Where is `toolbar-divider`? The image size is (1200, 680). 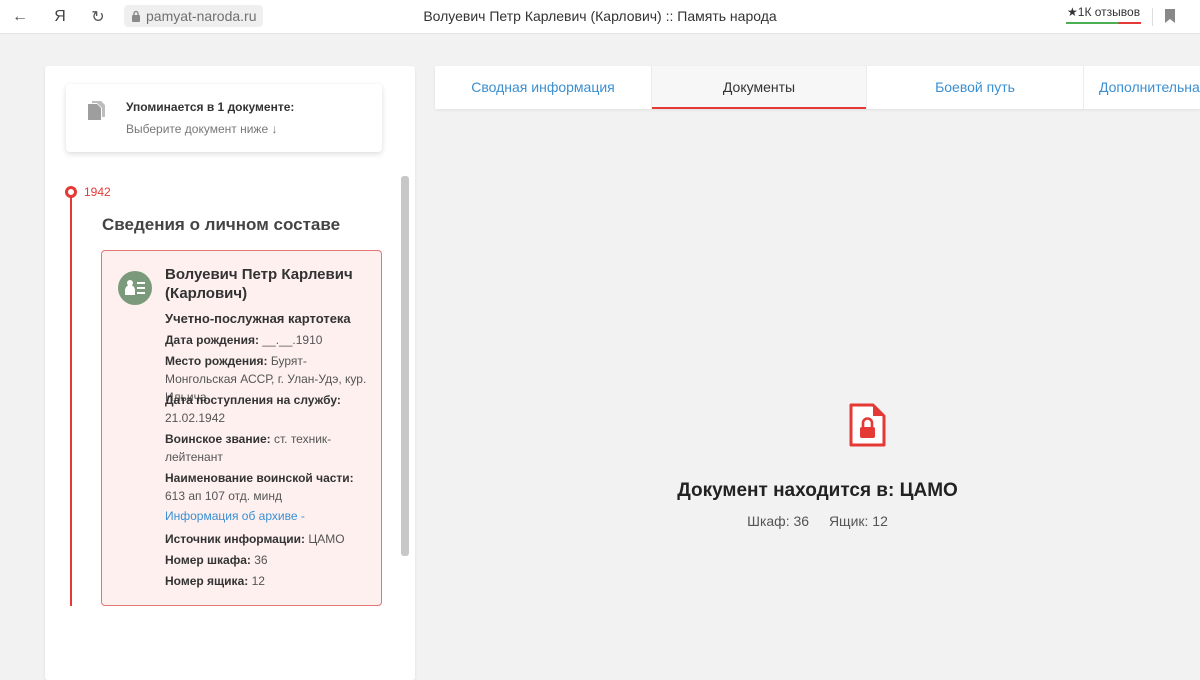 toolbar-divider is located at coordinates (1152, 17).